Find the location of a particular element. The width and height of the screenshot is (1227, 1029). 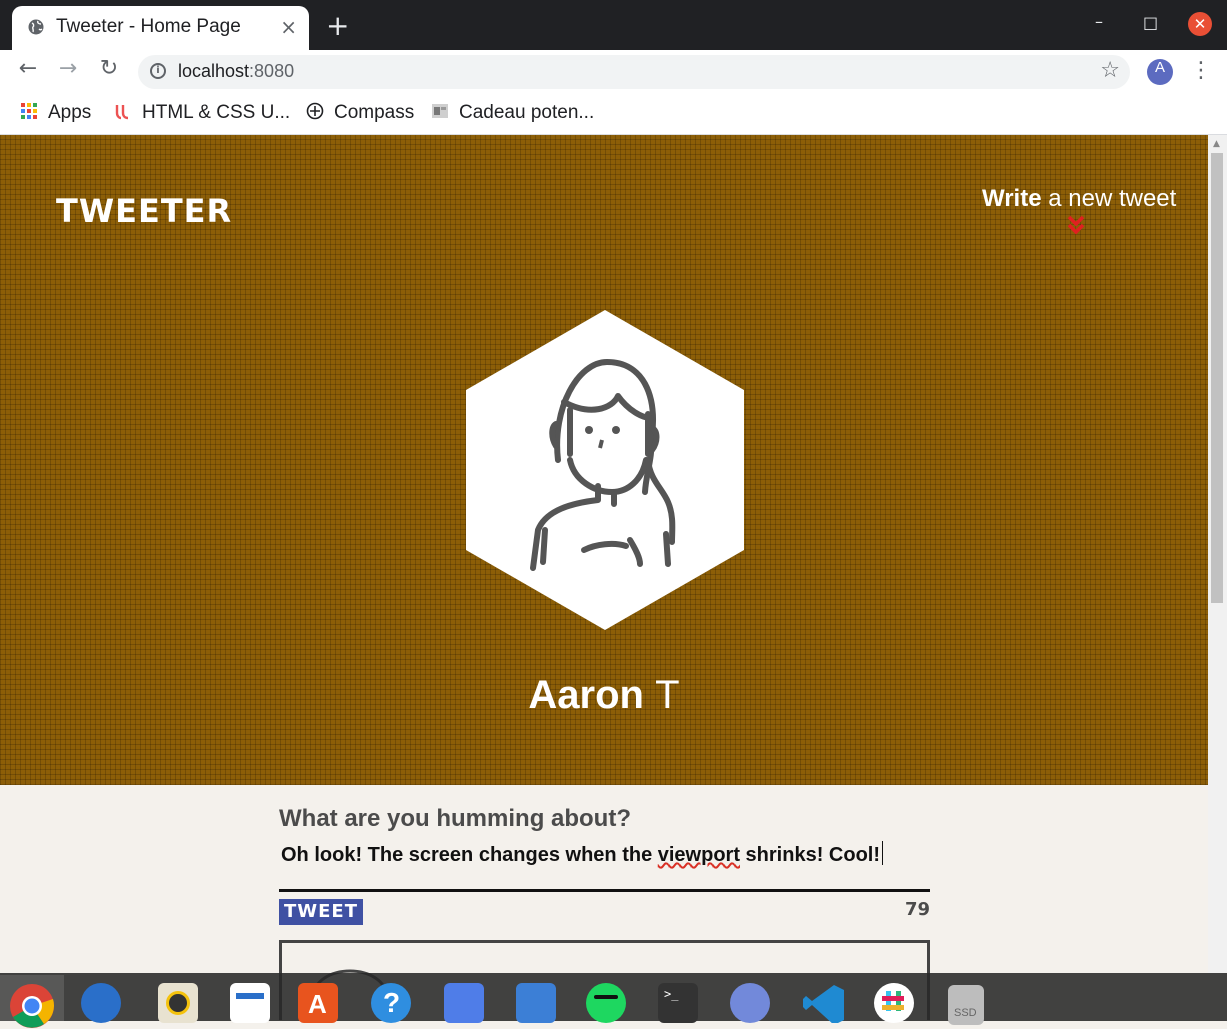

udemy-icon is located at coordinates (122, 112).